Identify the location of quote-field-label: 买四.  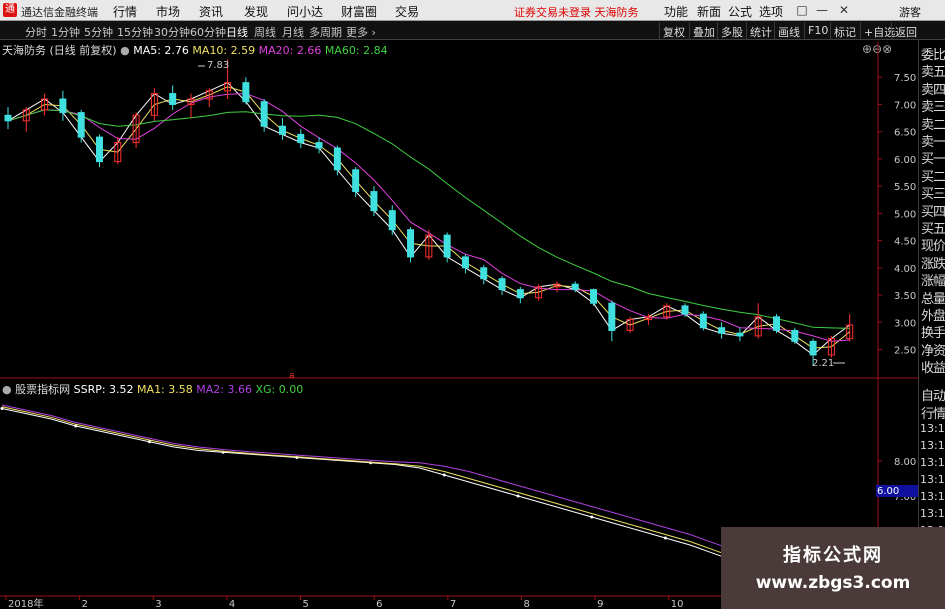
(933, 212).